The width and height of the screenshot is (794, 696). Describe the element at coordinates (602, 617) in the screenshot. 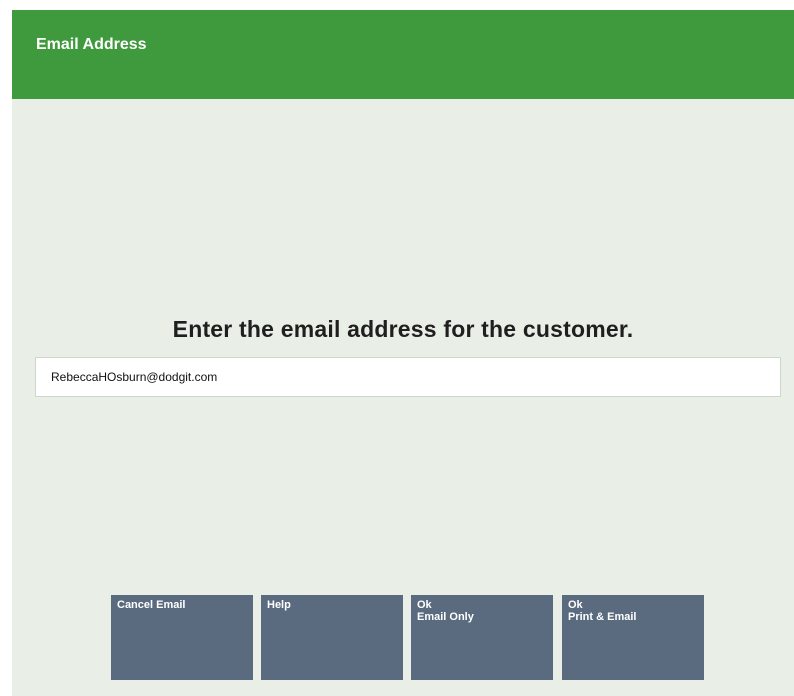

I see `ok-print-email-label-line2: Print & Email` at that location.